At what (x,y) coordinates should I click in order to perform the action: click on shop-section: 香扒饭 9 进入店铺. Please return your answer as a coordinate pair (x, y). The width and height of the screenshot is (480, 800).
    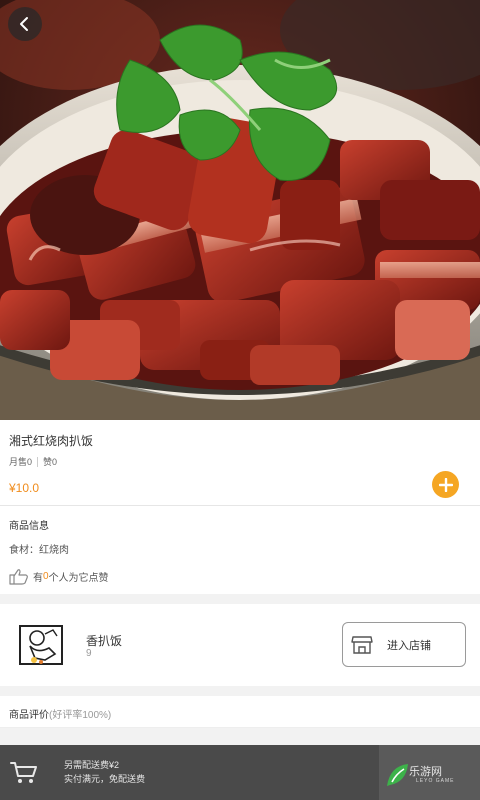
    Looking at the image, I should click on (240, 645).